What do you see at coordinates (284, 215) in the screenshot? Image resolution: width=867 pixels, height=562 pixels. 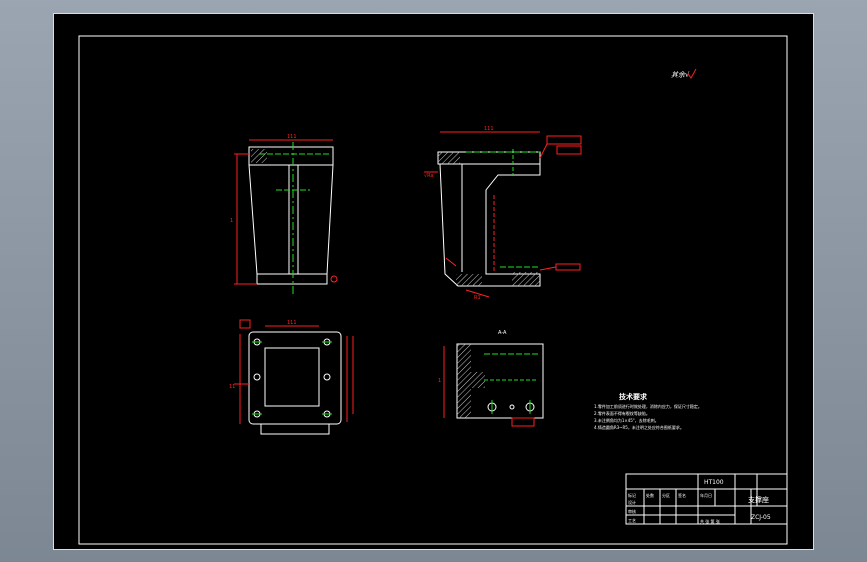 I see `front-view: 111 1` at bounding box center [284, 215].